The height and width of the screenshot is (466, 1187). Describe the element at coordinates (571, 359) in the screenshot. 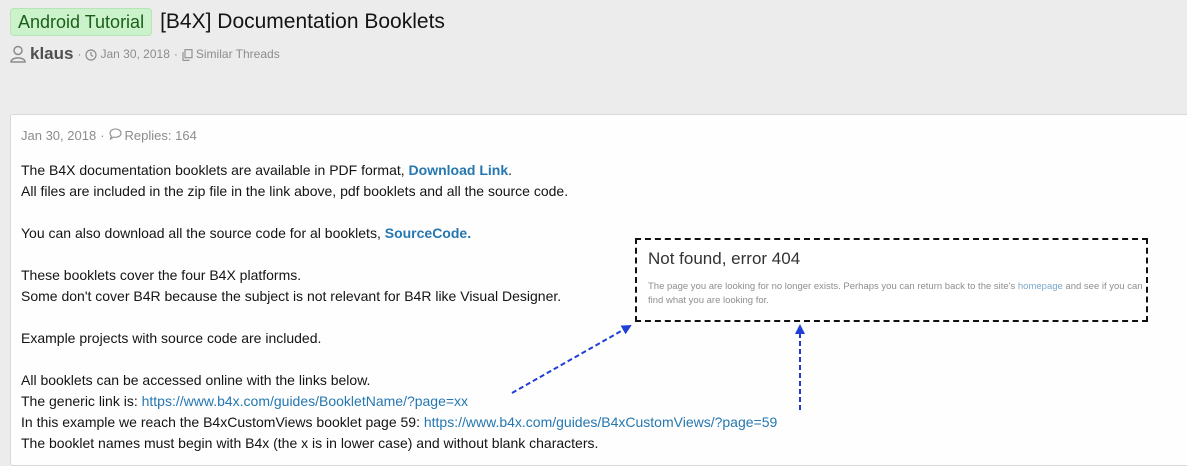

I see `arrow-generic-link` at that location.